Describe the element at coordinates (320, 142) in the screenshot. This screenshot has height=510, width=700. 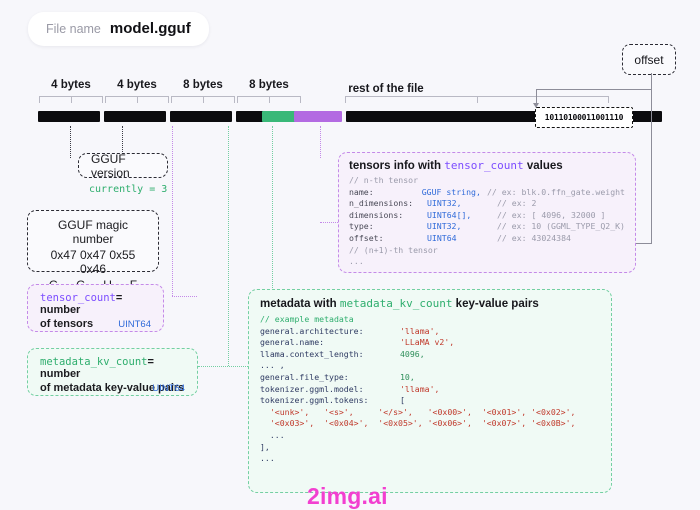
I see `connector-tensors-info-block` at that location.